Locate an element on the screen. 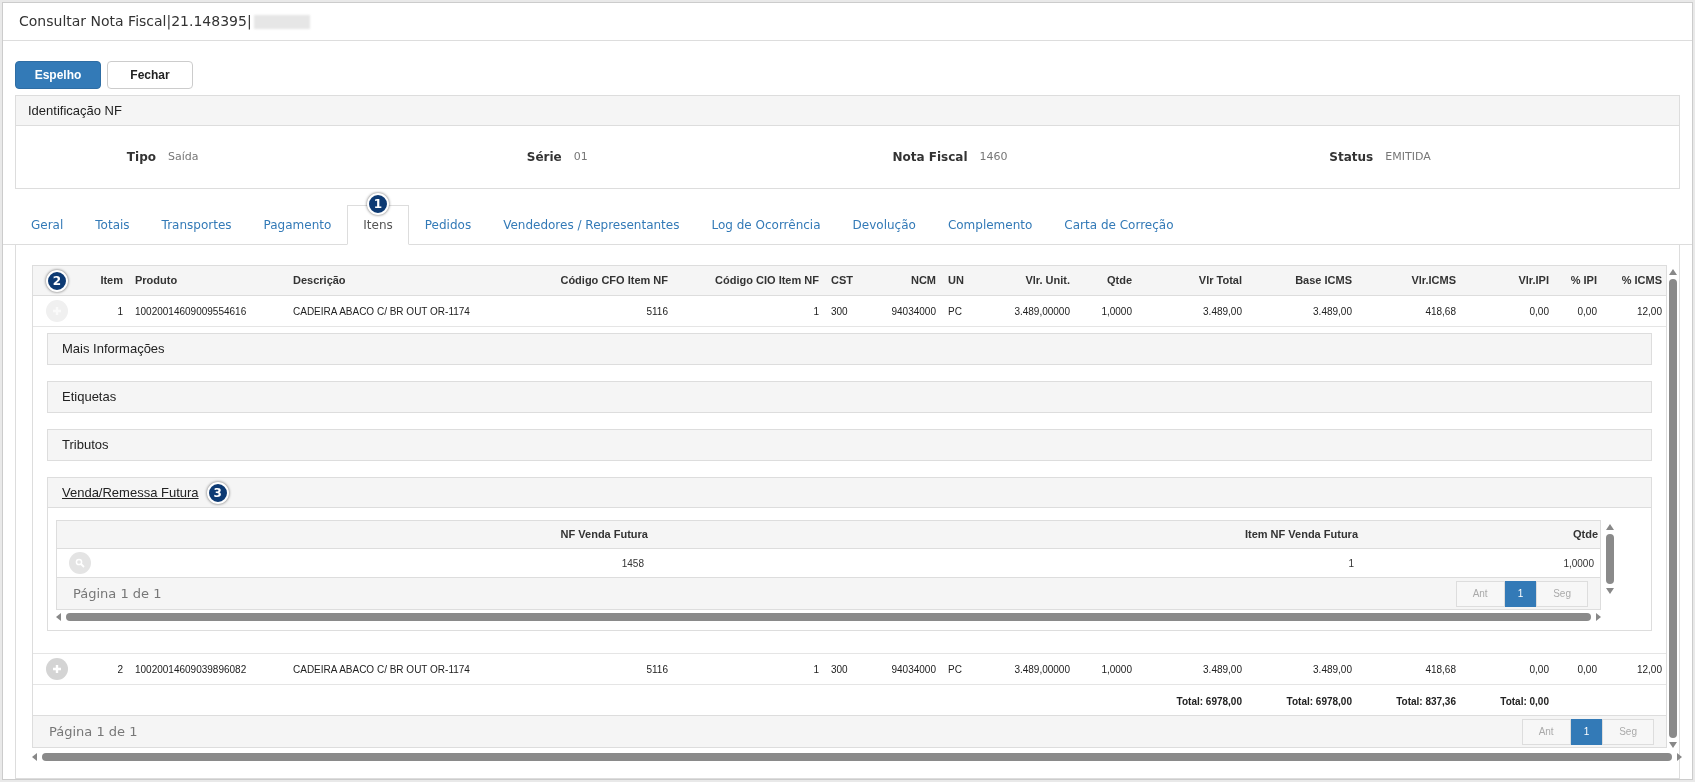 The width and height of the screenshot is (1695, 782). tab: Vendedores / Representantes is located at coordinates (591, 225).